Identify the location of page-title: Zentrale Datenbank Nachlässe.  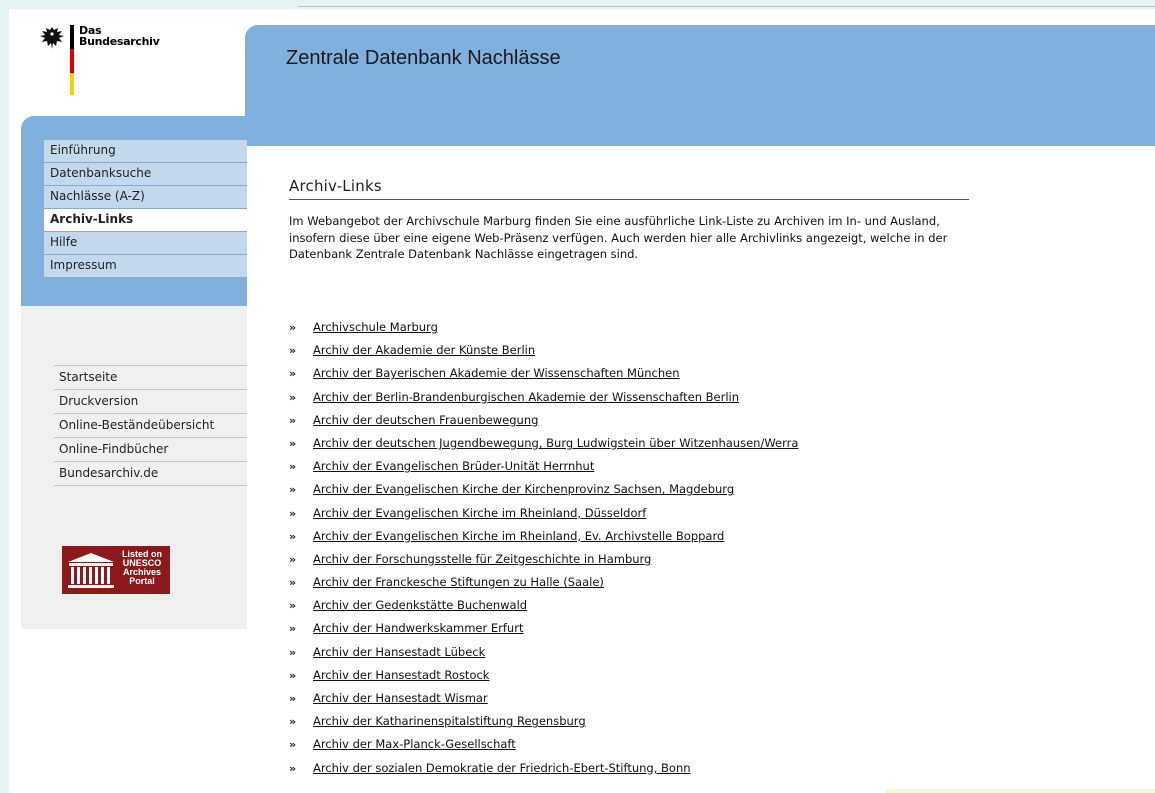
(423, 58).